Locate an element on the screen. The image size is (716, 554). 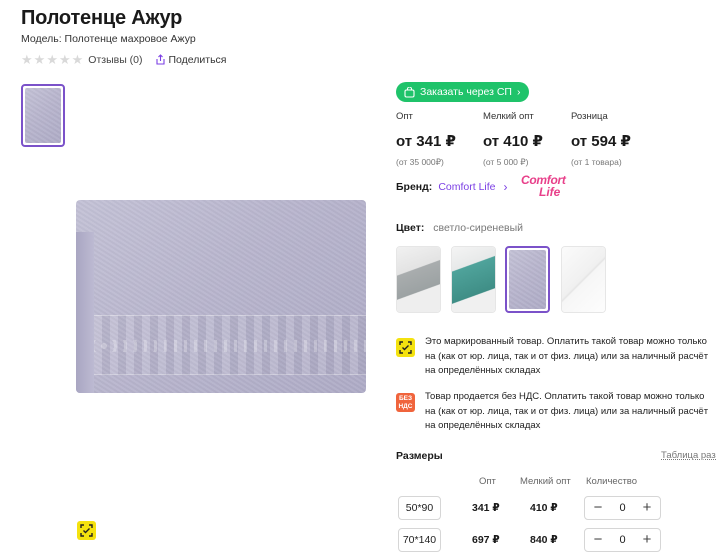
color-swatch-white is located at coordinates (583, 279).